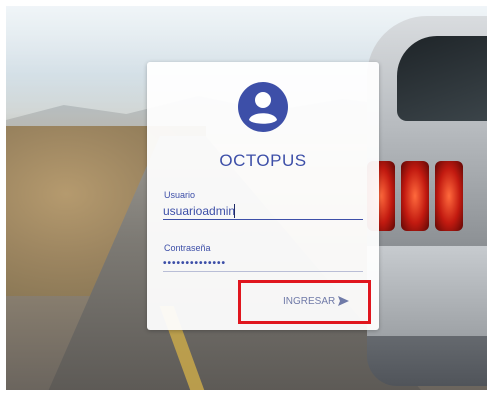  What do you see at coordinates (309, 301) in the screenshot?
I see `submit-button-label: INGRESAR` at bounding box center [309, 301].